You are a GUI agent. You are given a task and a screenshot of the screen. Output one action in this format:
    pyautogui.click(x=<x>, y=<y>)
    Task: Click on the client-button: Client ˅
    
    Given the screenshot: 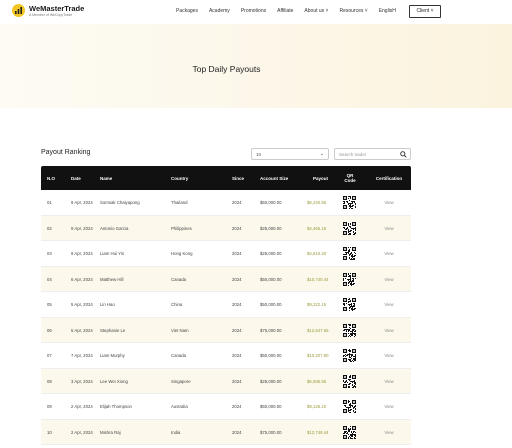 What is the action you would take?
    pyautogui.click(x=425, y=11)
    